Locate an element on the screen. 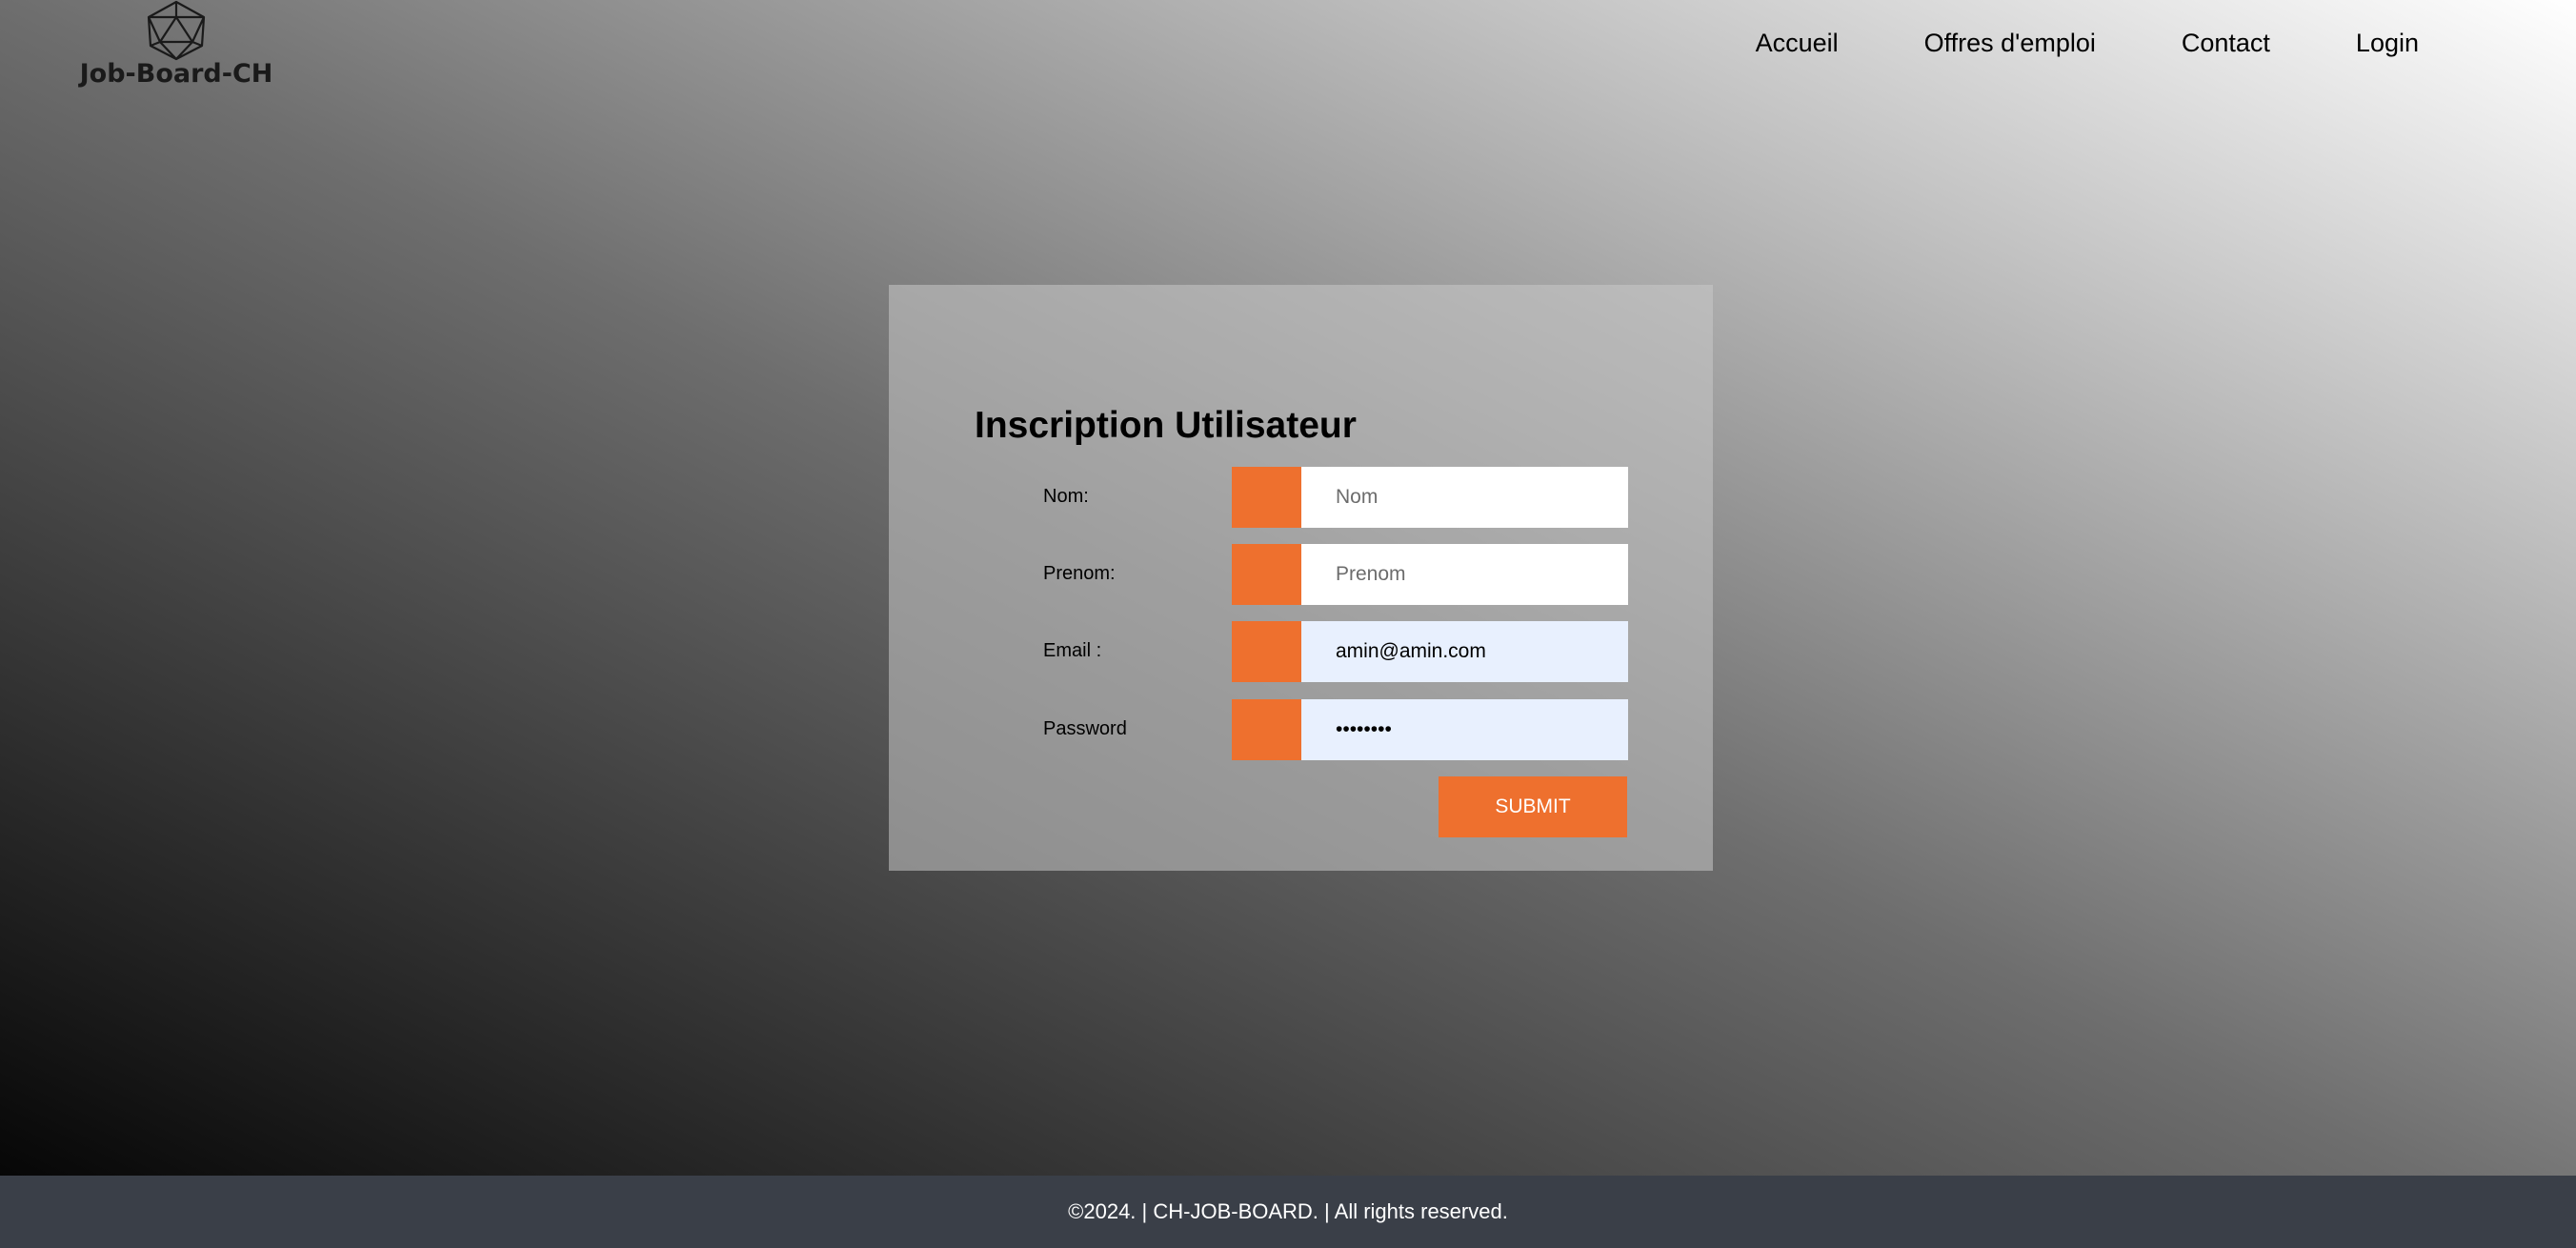 The image size is (2576, 1248). form-row-nom: Nom: is located at coordinates (1336, 497).